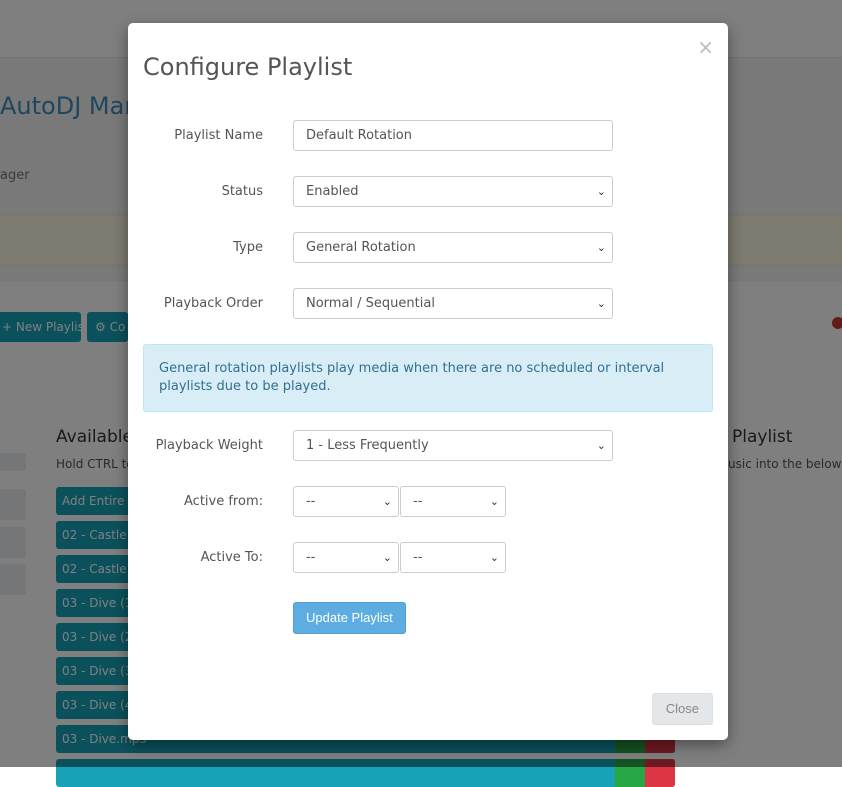 The height and width of the screenshot is (787, 842). Describe the element at coordinates (223, 501) in the screenshot. I see `active-from-label: Active from:` at that location.